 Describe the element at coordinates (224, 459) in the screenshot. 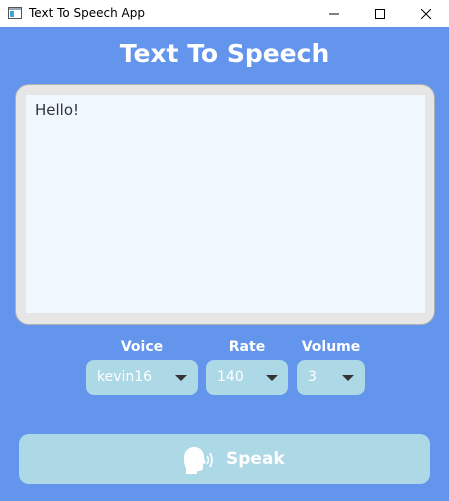

I see `speak-button: Speak` at that location.